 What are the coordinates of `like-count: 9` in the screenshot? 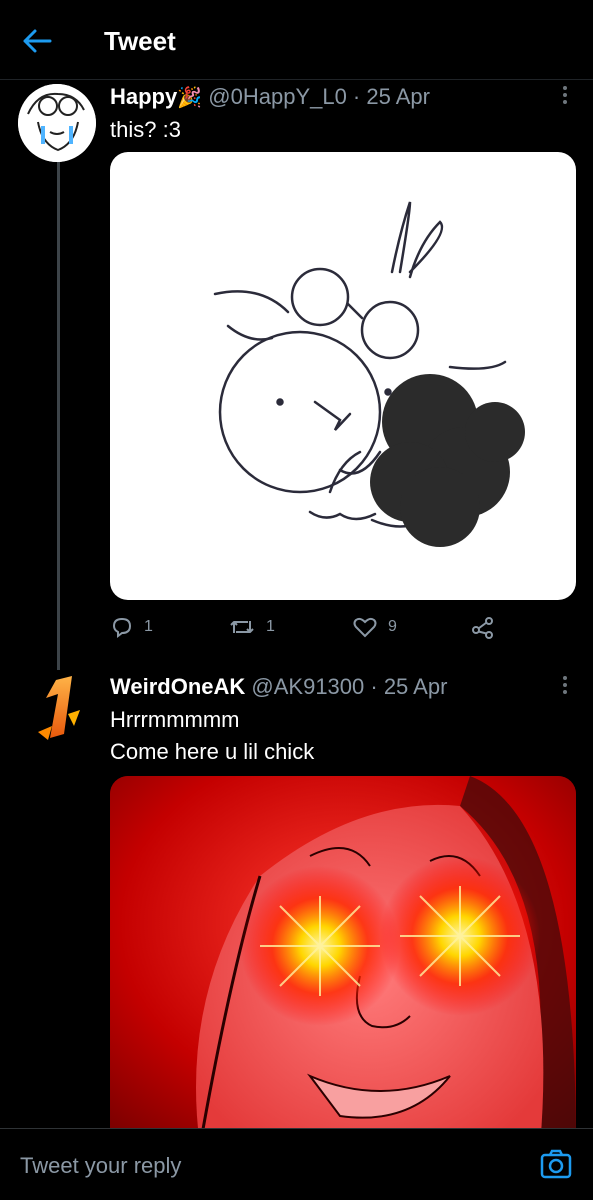 It's located at (392, 626).